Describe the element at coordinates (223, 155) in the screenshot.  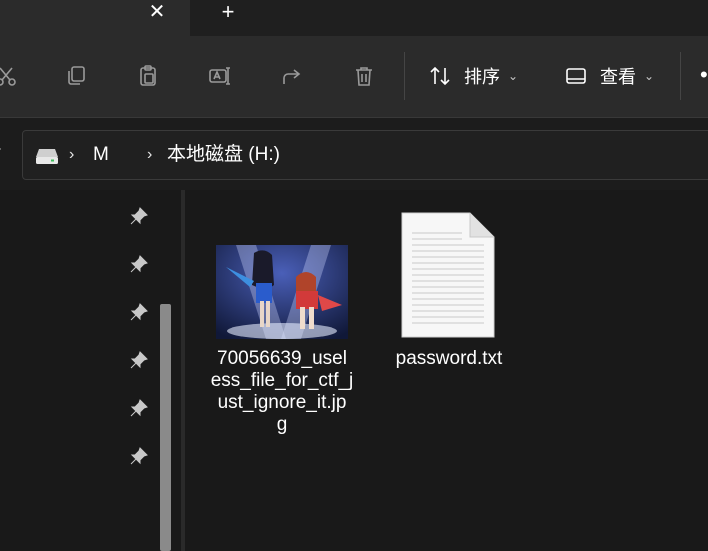
I see `breadcrumb-item: 本地磁盘 (H:)` at that location.